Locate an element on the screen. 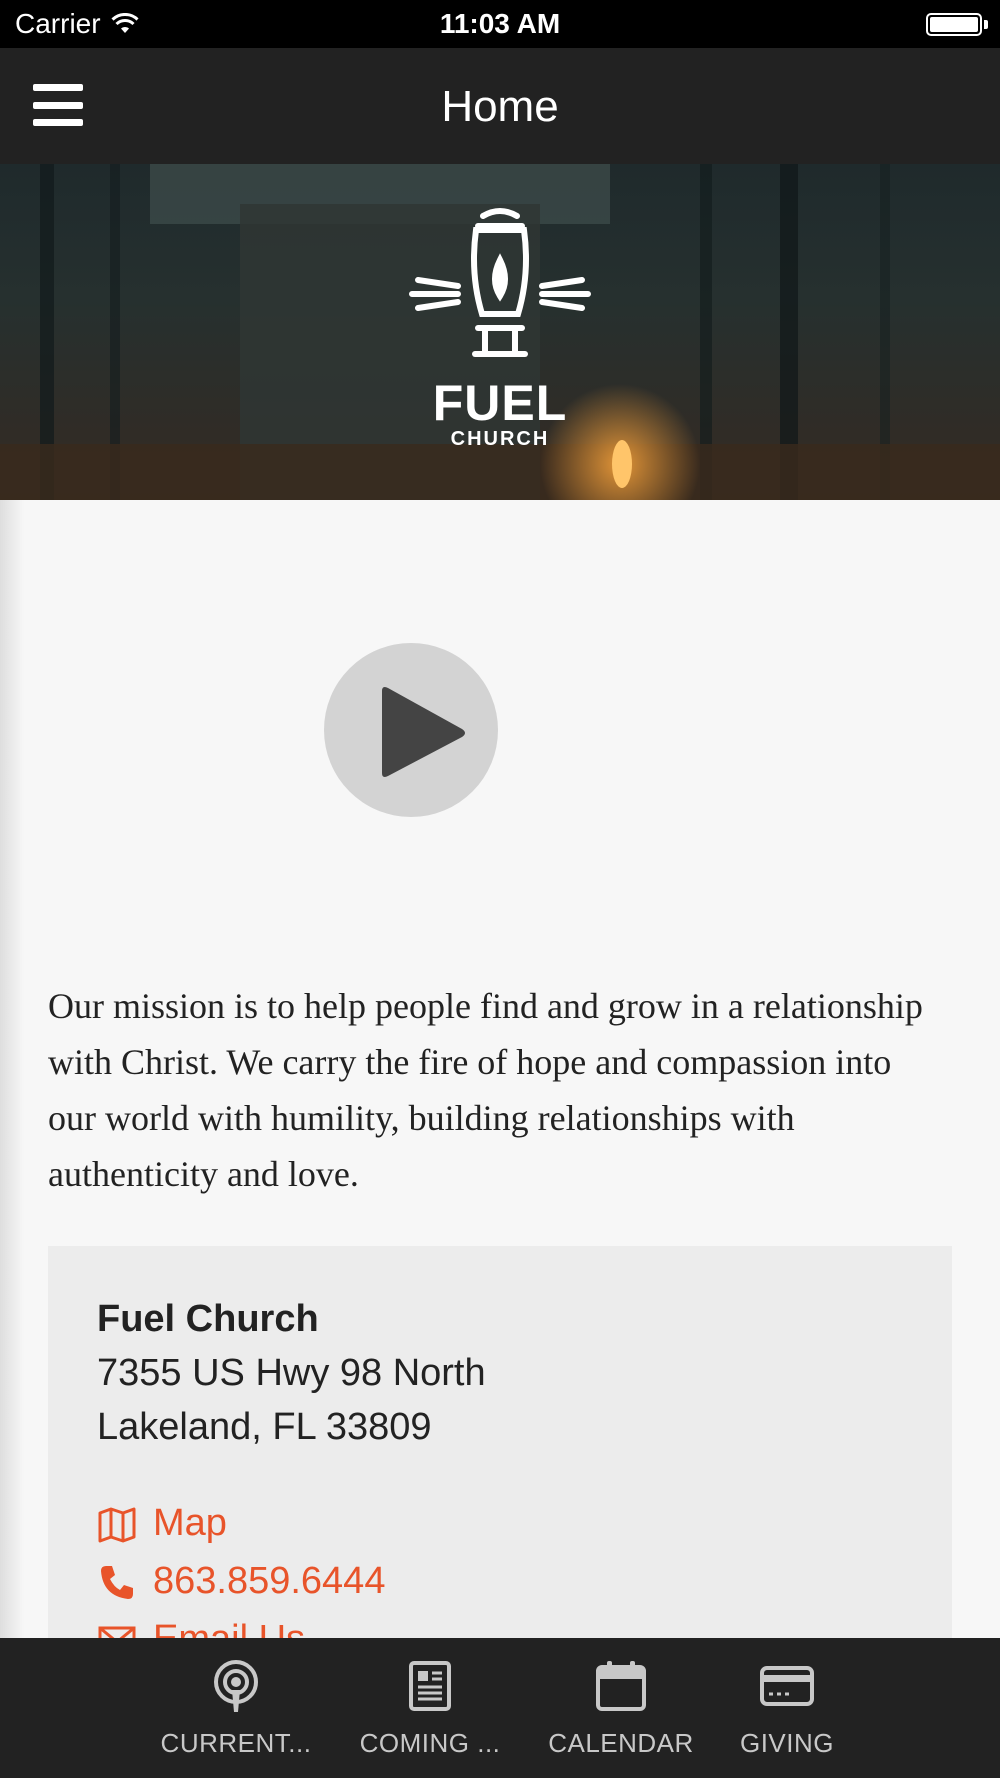 This screenshot has height=1778, width=1000. map-link-label: Map is located at coordinates (190, 1523).